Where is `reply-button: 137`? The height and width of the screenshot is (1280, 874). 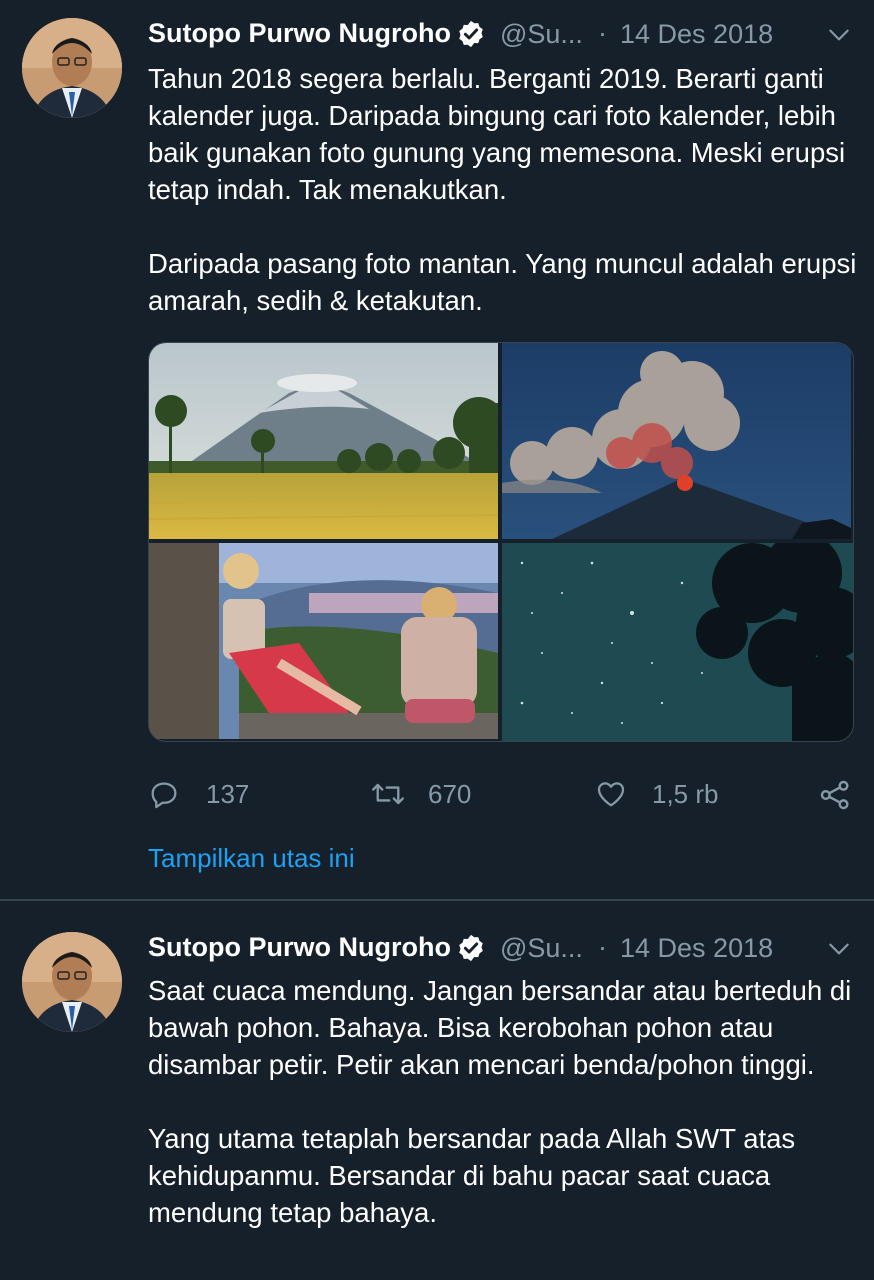
reply-button: 137 is located at coordinates (208, 795).